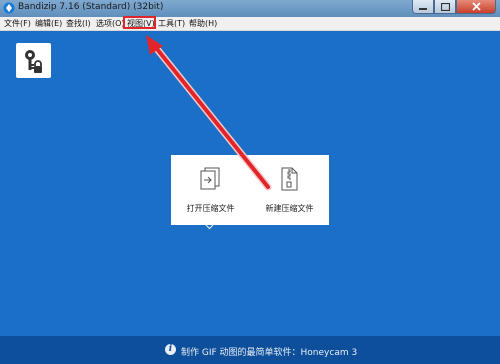  I want to click on annotation-arrow, so click(209, 113).